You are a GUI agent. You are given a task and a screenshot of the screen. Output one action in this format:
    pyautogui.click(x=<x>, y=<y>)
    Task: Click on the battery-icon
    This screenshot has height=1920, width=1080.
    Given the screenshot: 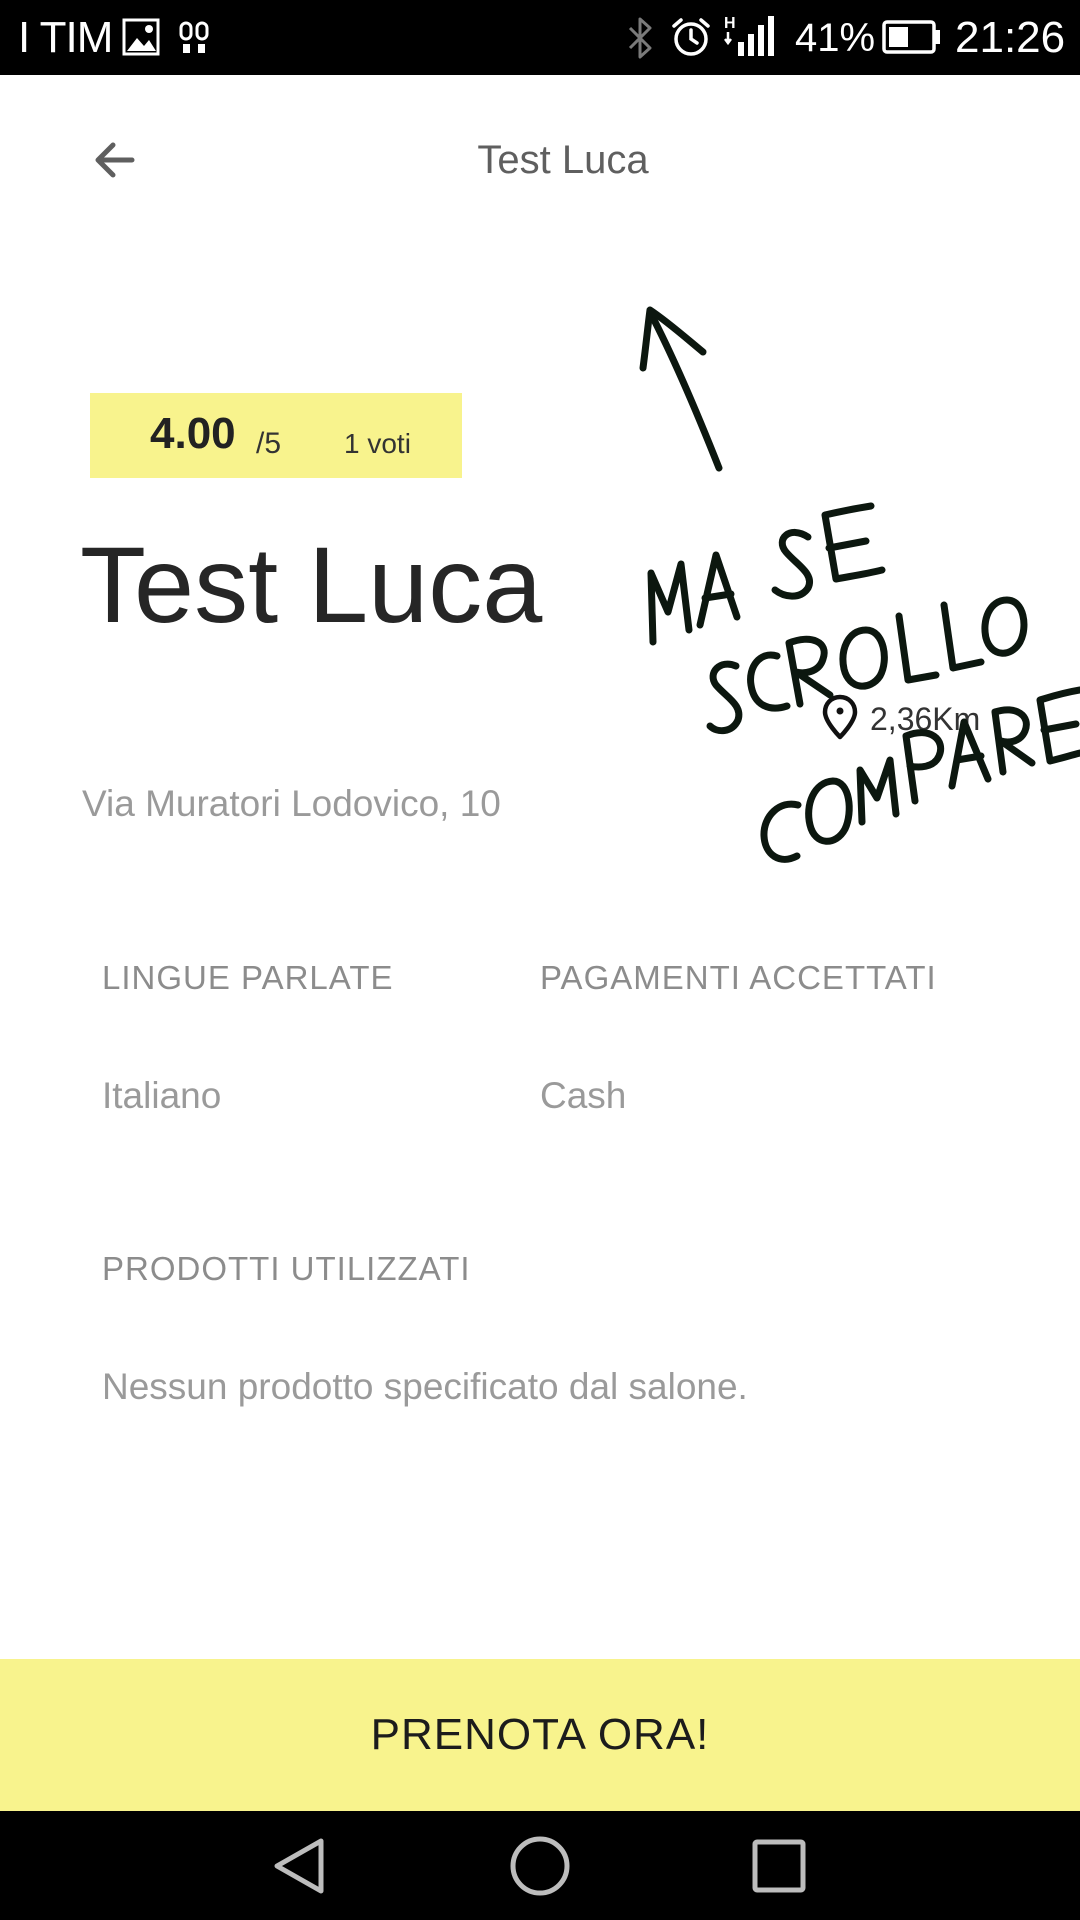 What is the action you would take?
    pyautogui.click(x=911, y=37)
    